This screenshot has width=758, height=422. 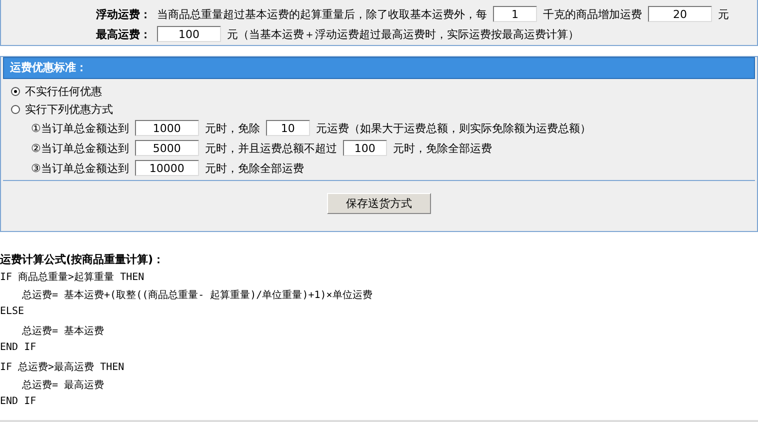 What do you see at coordinates (379, 203) in the screenshot?
I see `save-button: 保存送货方式` at bounding box center [379, 203].